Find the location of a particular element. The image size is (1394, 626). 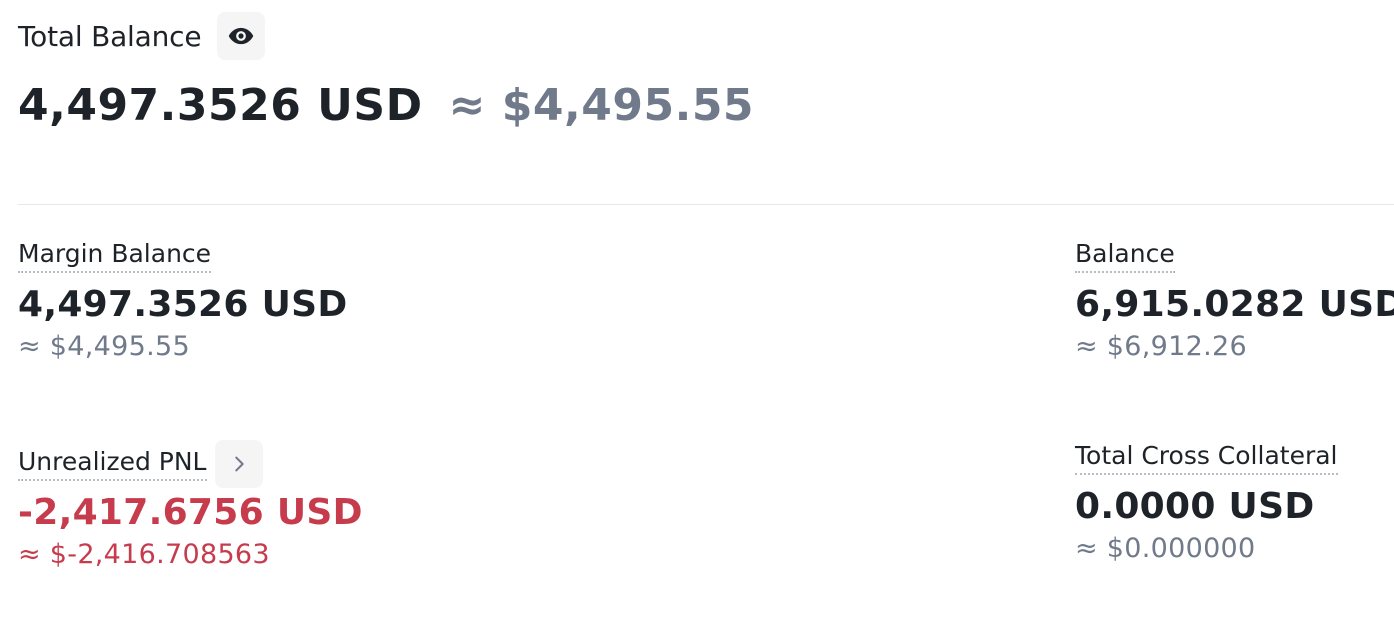

total-balance-approx: ≈ $4,495.55 is located at coordinates (601, 105).